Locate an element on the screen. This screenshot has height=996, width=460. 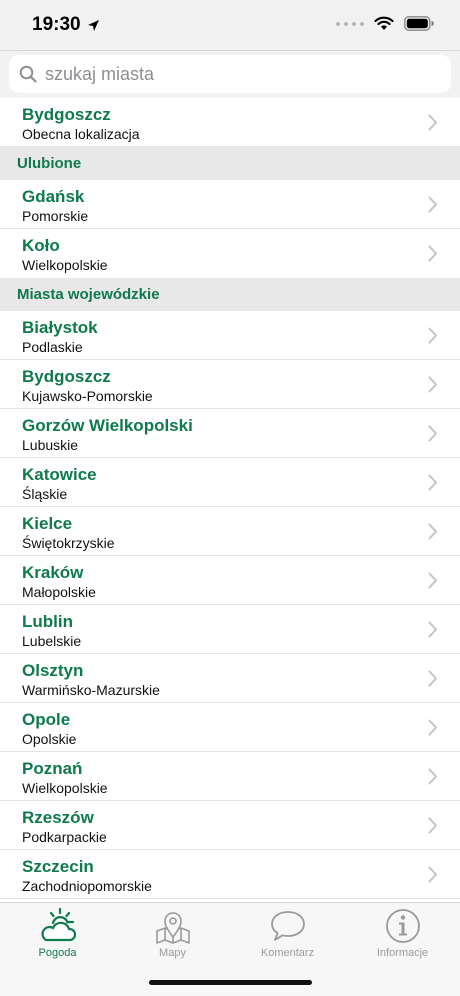
tab-label: Pogoda is located at coordinates (57, 953).